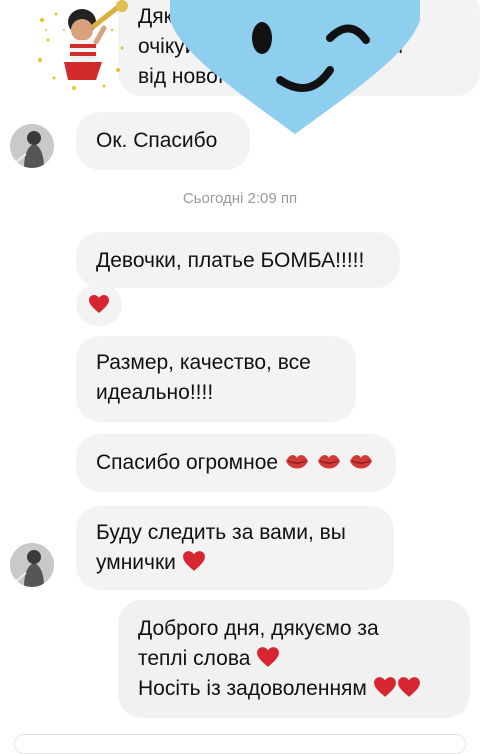 The image size is (480, 754). I want to click on message-bubble: Ок. Спасибо, so click(163, 141).